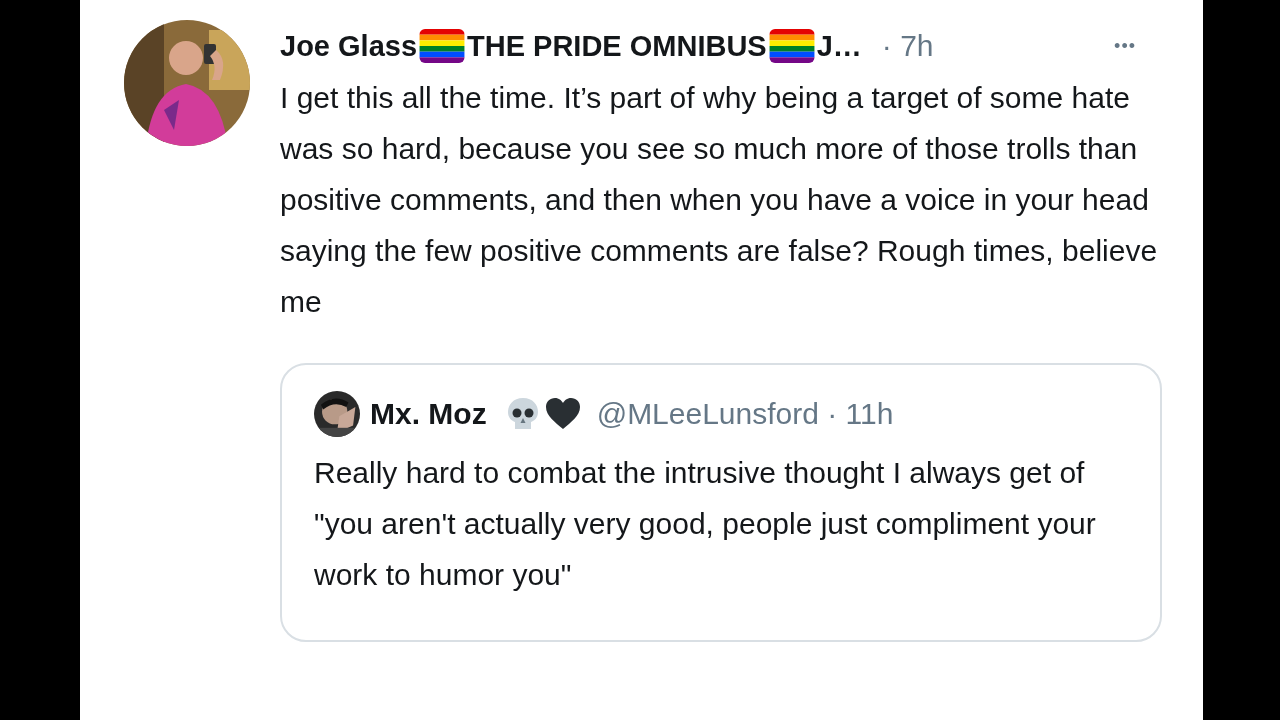  I want to click on author-name: THE PRIDE OMNIBUS, so click(617, 46).